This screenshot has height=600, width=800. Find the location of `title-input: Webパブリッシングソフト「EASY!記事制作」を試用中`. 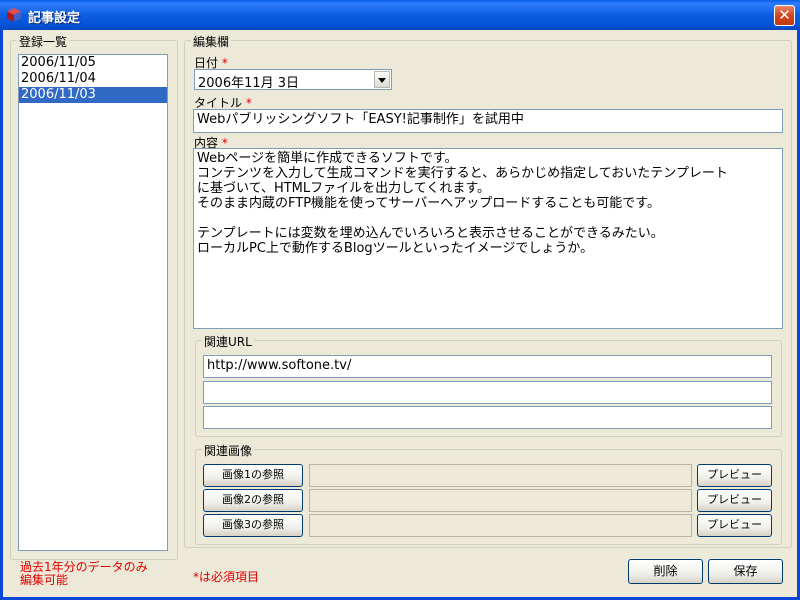

title-input: Webパブリッシングソフト「EASY!記事制作」を試用中 is located at coordinates (488, 121).